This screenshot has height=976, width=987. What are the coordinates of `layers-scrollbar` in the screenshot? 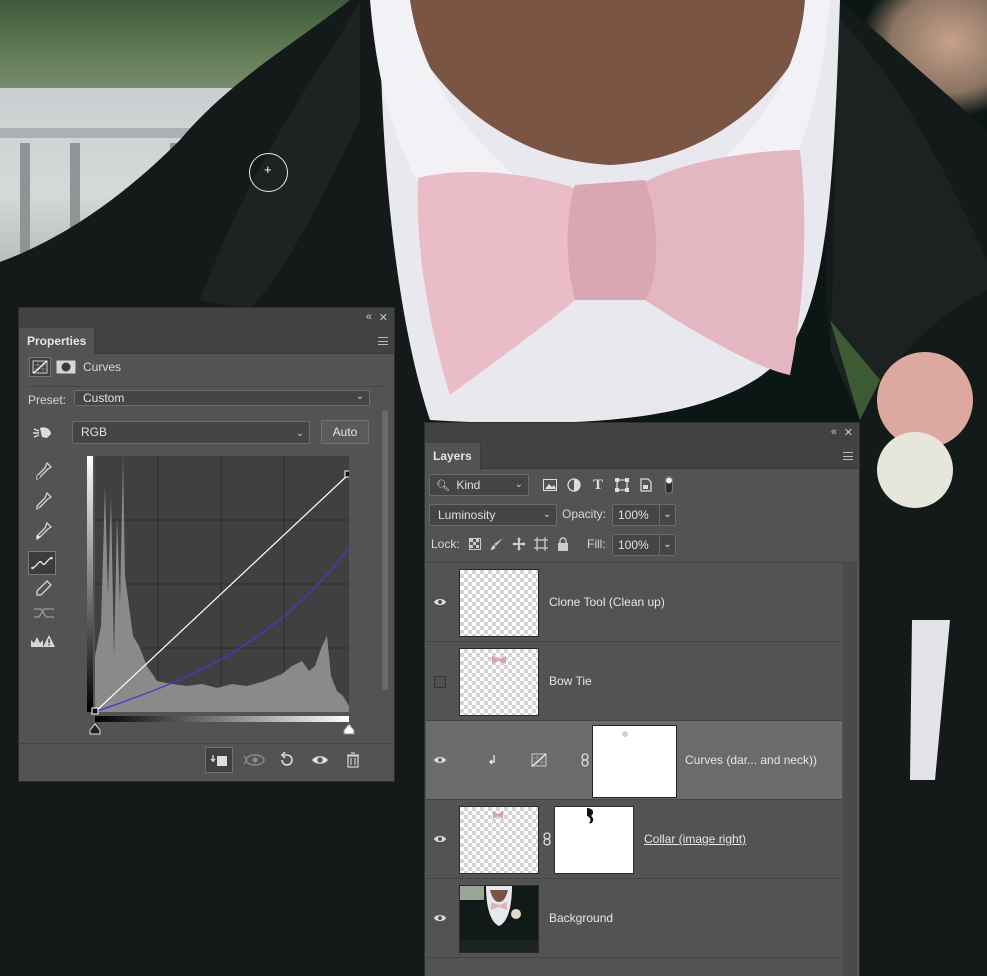 It's located at (850, 769).